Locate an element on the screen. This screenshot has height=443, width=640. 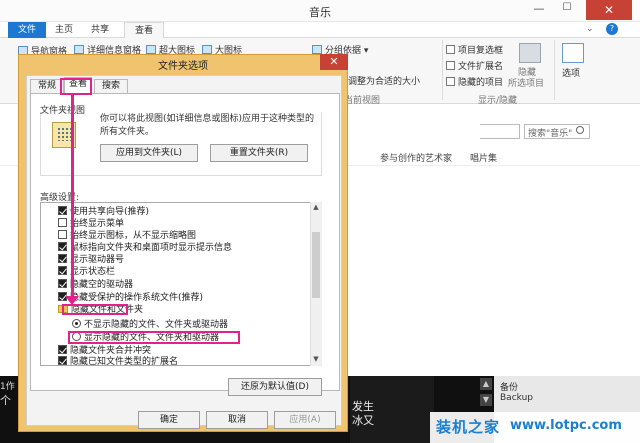
close-window-button: ✕ is located at coordinates (609, 10).